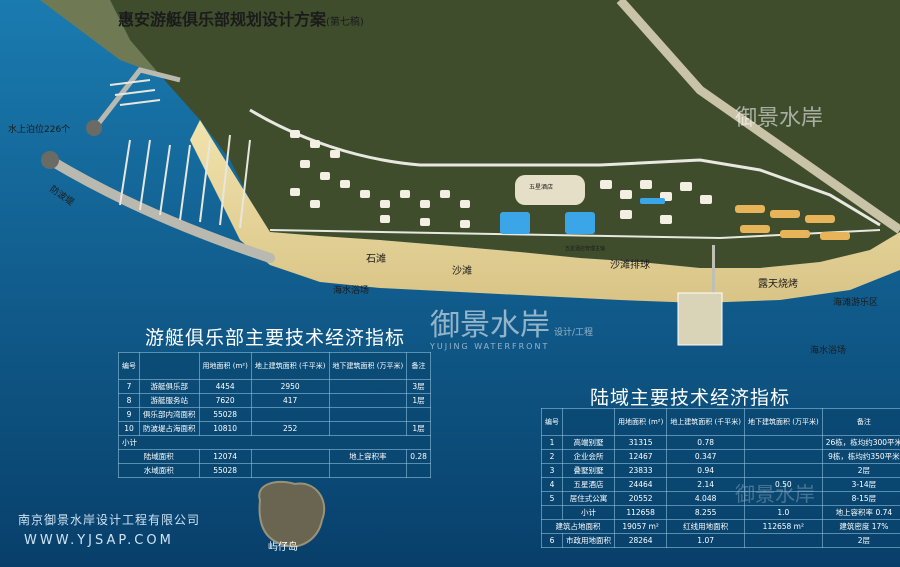  What do you see at coordinates (418, 386) in the screenshot?
I see `cell: 3层` at bounding box center [418, 386].